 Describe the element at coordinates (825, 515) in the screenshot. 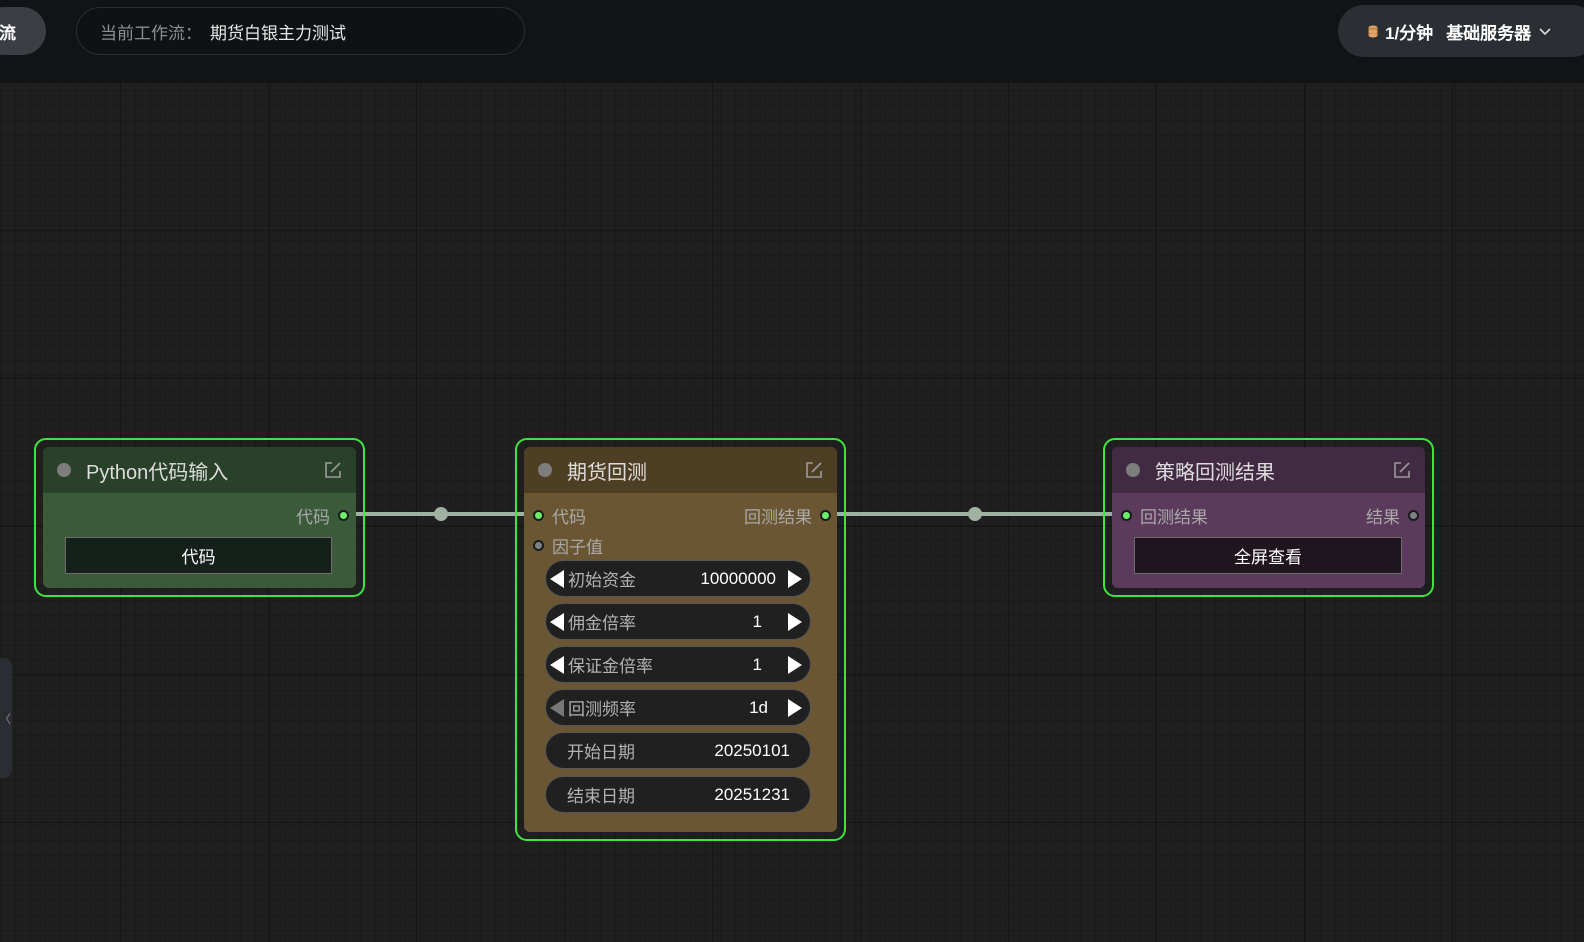

I see `output-port-backtest-result` at that location.